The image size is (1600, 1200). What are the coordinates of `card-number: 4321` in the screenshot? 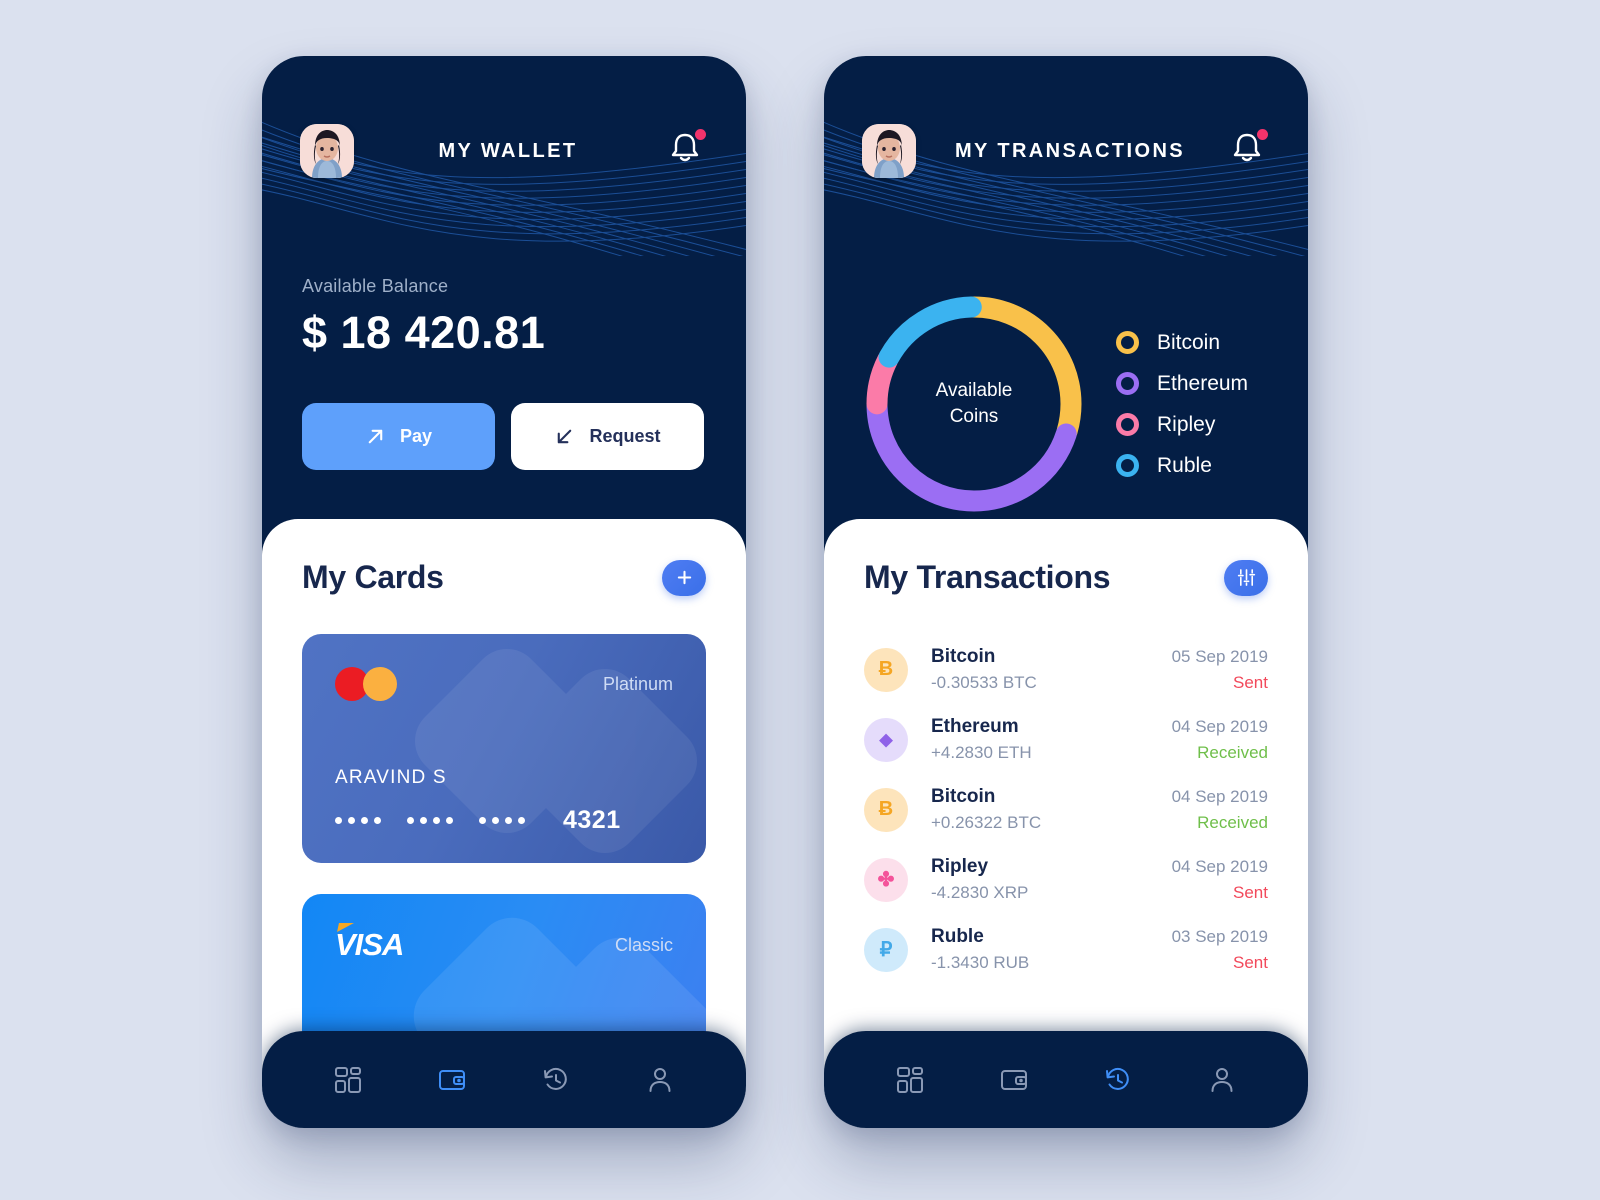 It's located at (504, 820).